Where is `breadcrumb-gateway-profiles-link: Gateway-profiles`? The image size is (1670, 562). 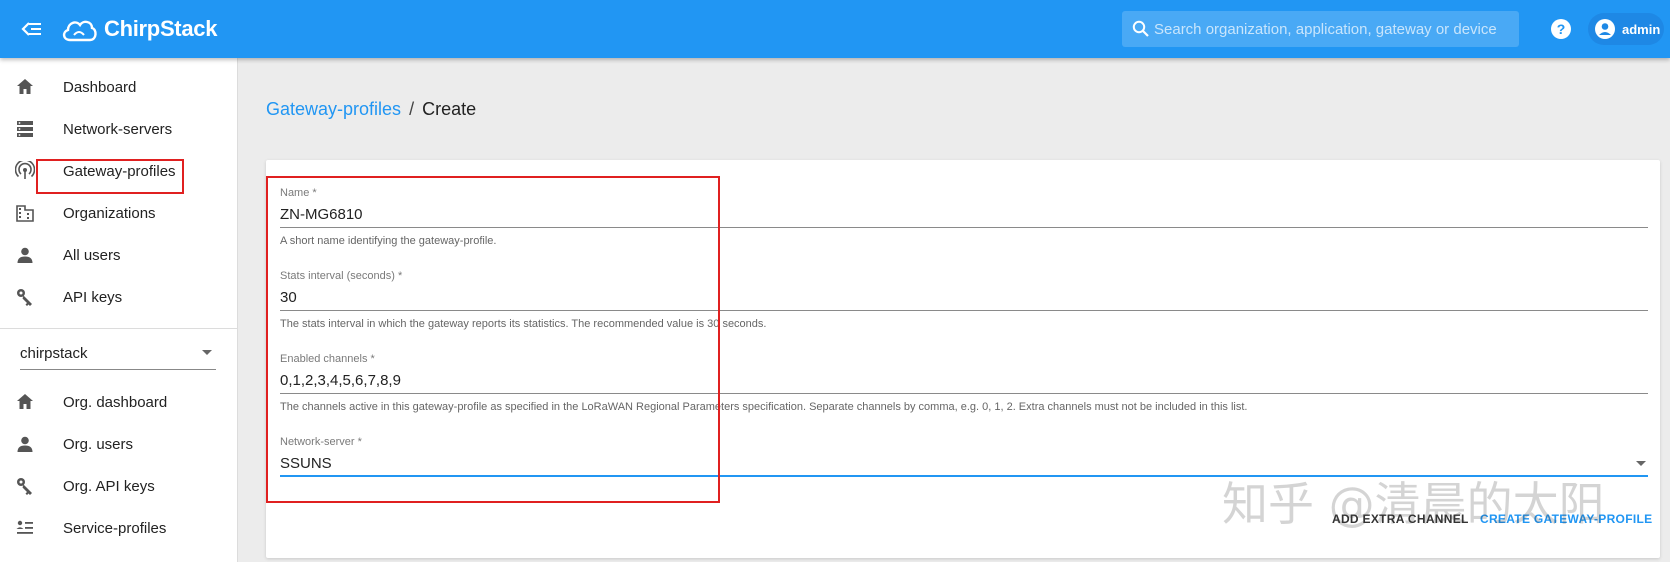 breadcrumb-gateway-profiles-link: Gateway-profiles is located at coordinates (333, 109).